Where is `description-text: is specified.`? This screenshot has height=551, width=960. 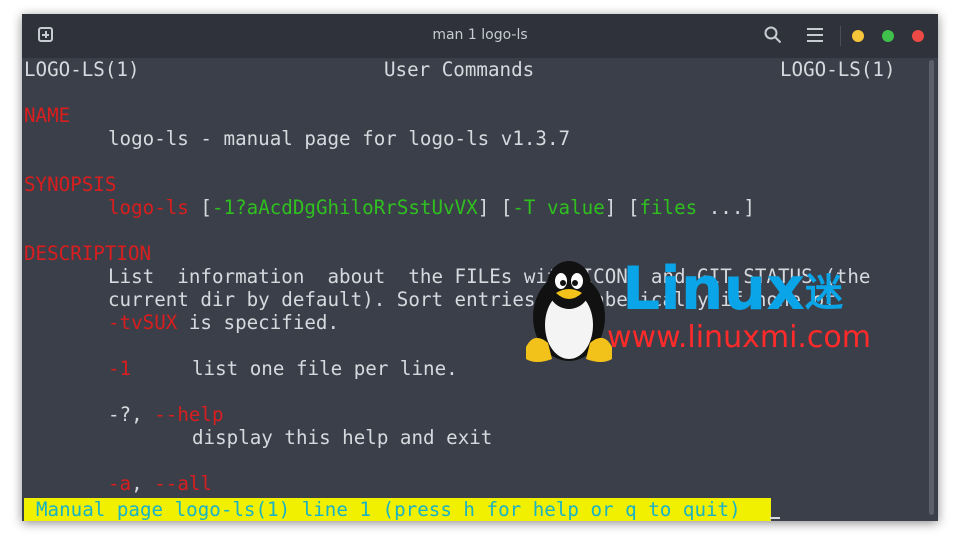 description-text: is specified. is located at coordinates (258, 322).